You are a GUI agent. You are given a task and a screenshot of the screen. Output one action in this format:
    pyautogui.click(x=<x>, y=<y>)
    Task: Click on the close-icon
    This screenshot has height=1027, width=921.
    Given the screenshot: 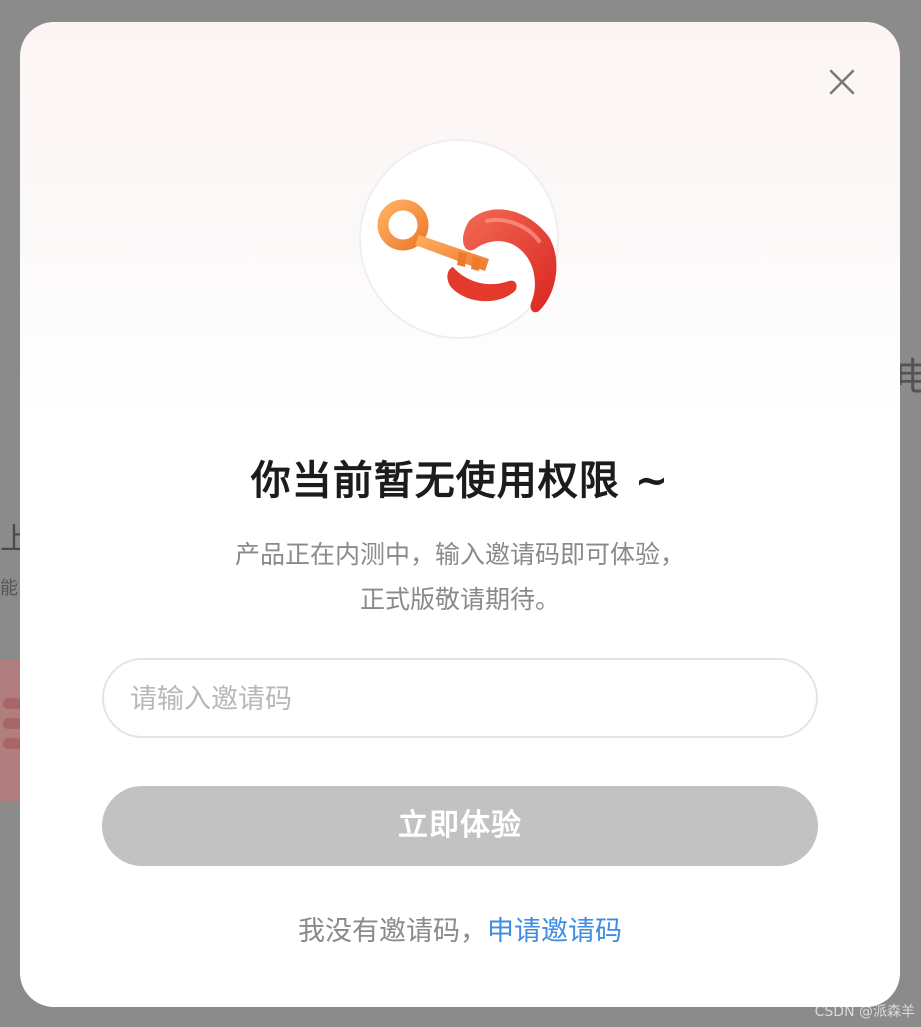 What is the action you would take?
    pyautogui.click(x=842, y=82)
    